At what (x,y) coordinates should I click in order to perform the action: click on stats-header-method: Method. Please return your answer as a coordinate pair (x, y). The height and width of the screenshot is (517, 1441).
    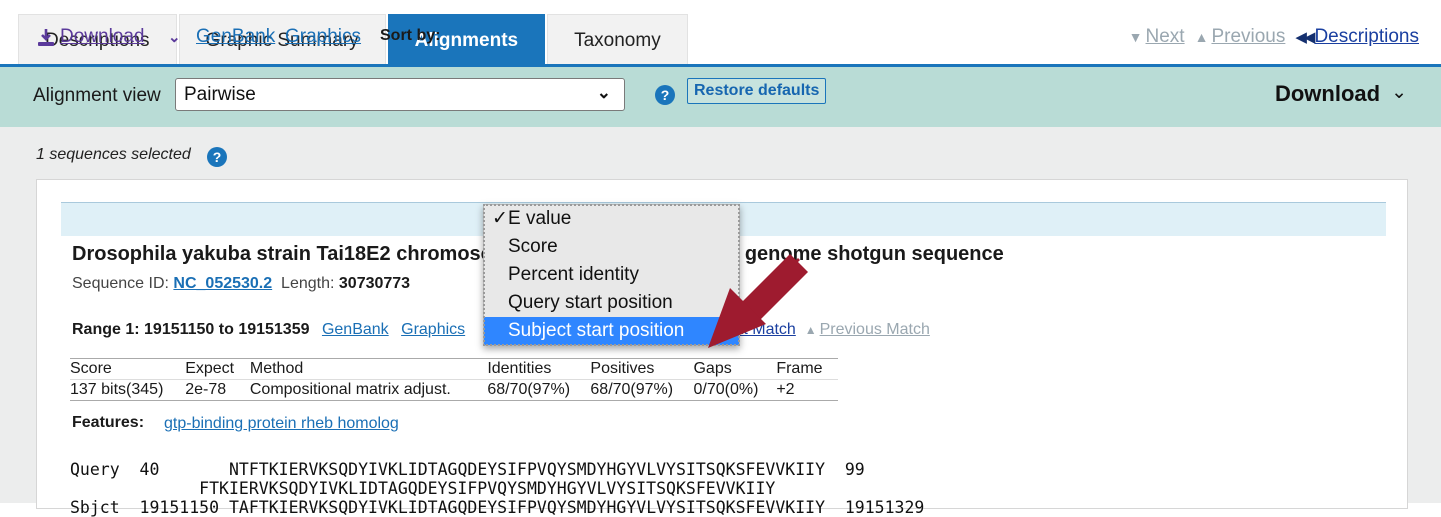
    Looking at the image, I should click on (368, 369).